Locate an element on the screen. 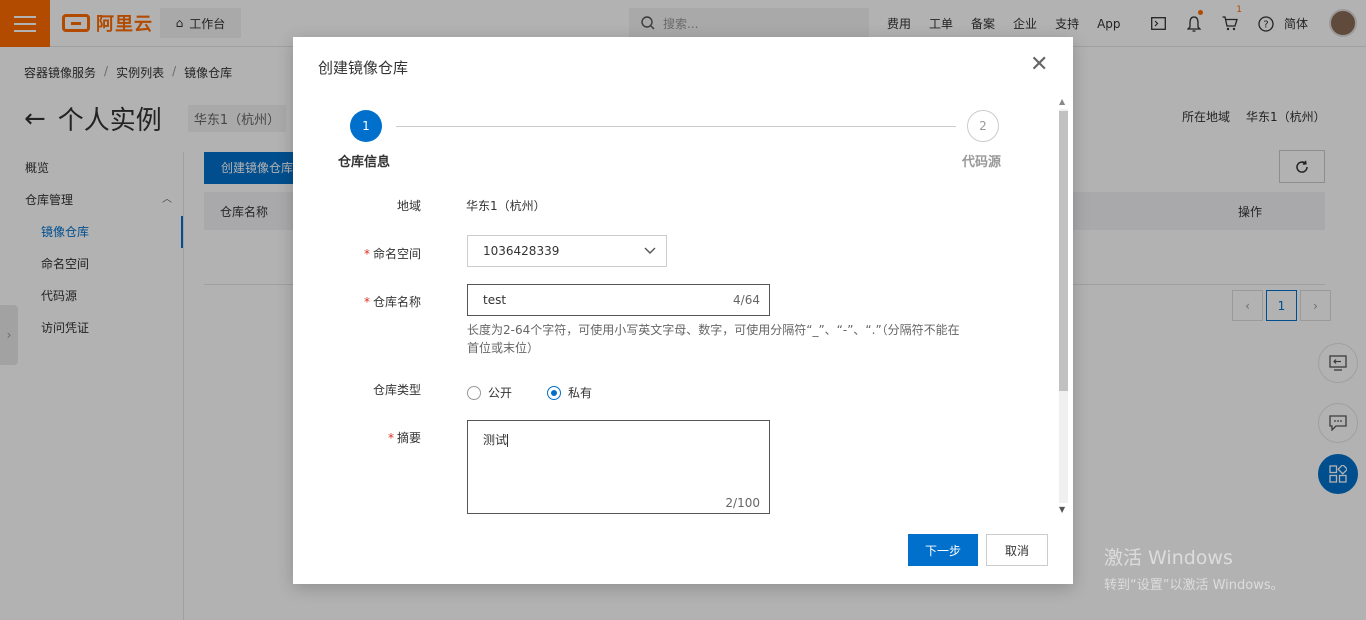  close-icon: ✕ is located at coordinates (1039, 65).